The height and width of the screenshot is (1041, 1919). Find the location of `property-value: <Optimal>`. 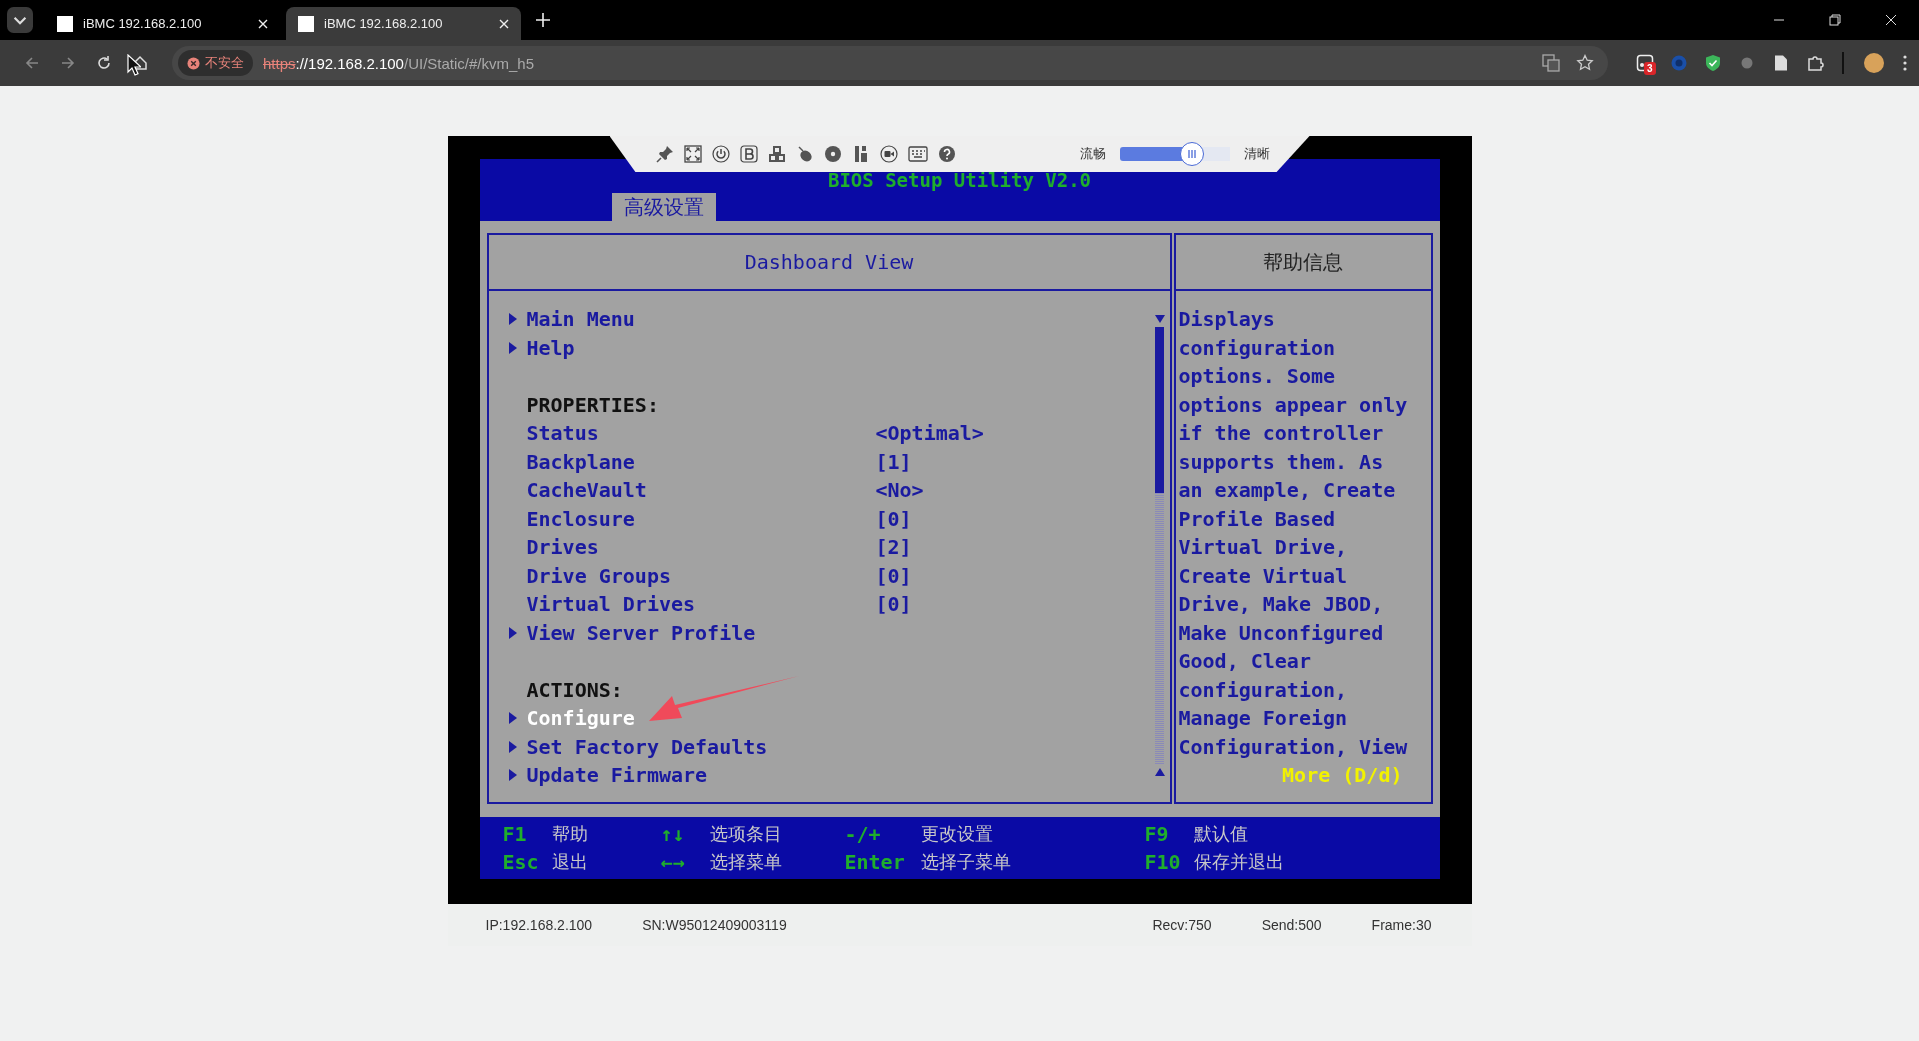

property-value: <Optimal> is located at coordinates (929, 433).